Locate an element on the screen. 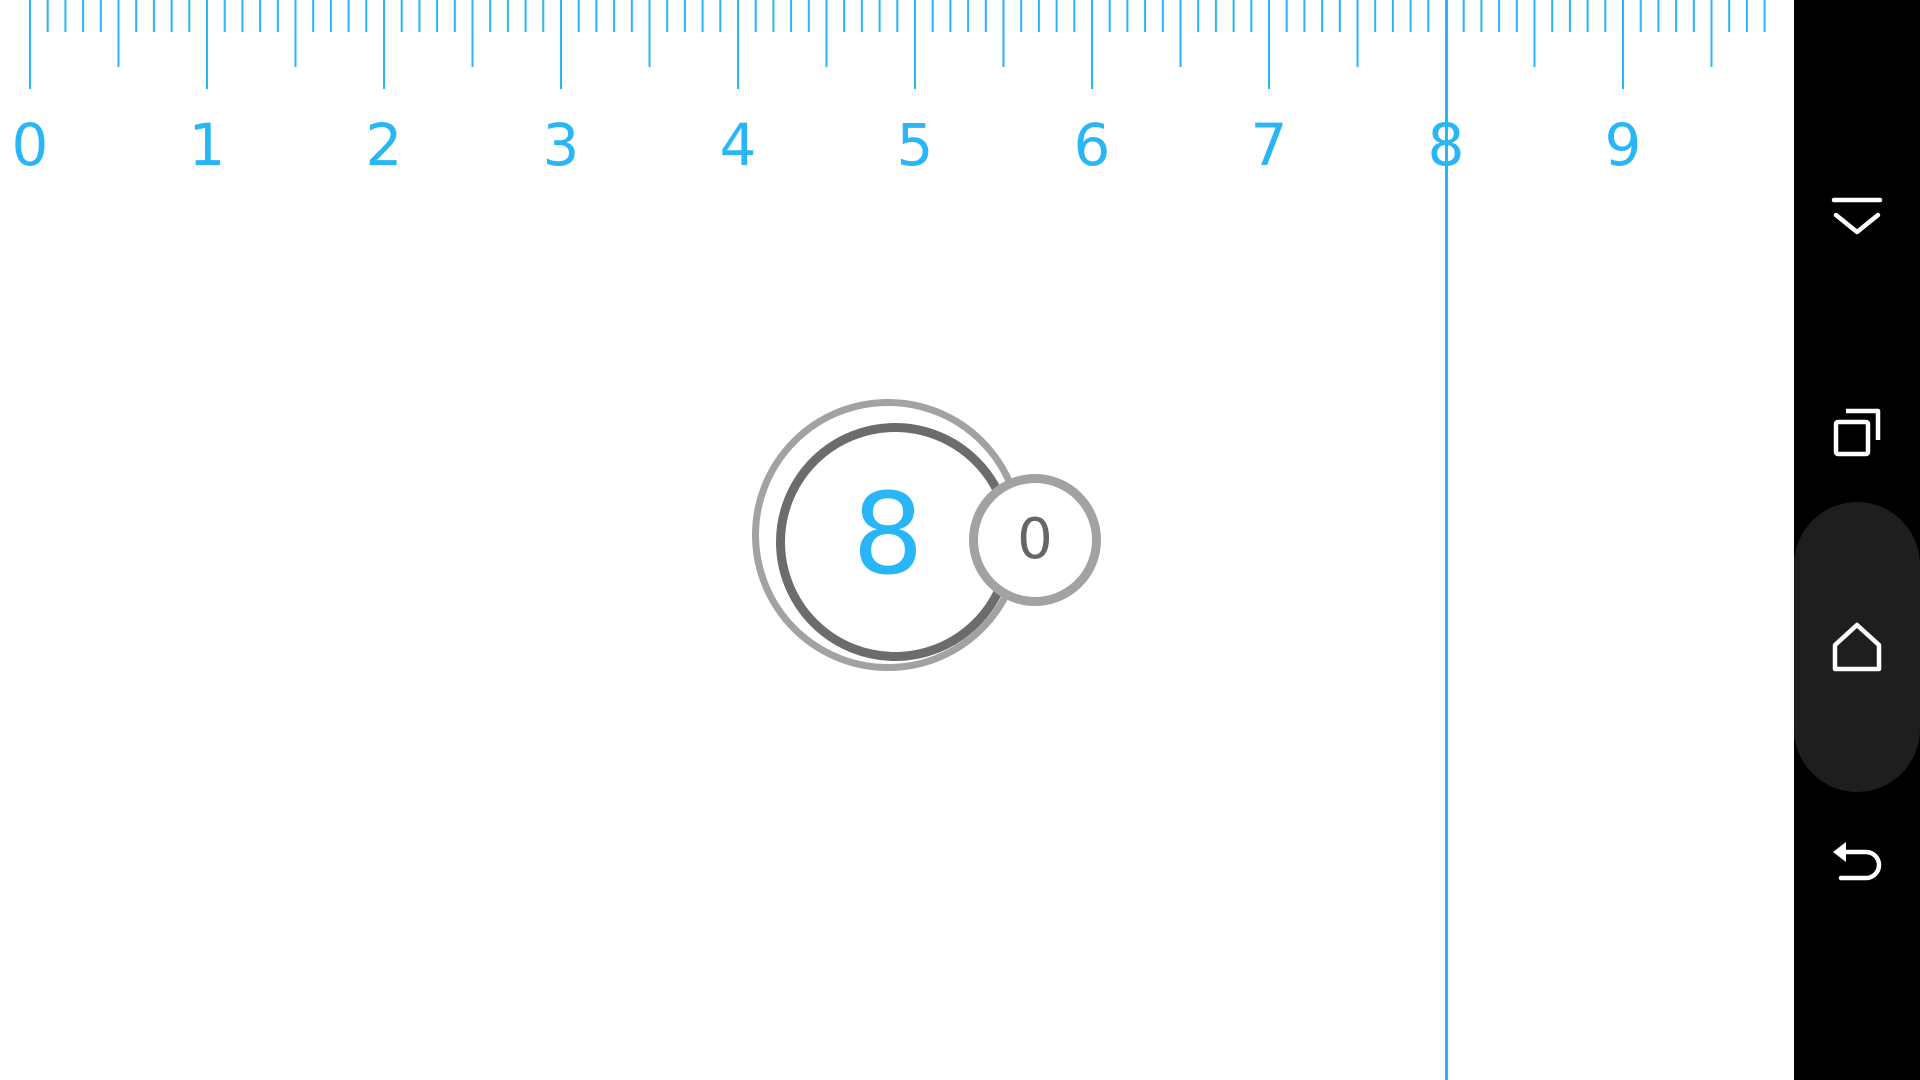 This screenshot has height=1080, width=1920. back-icon is located at coordinates (1857, 861).